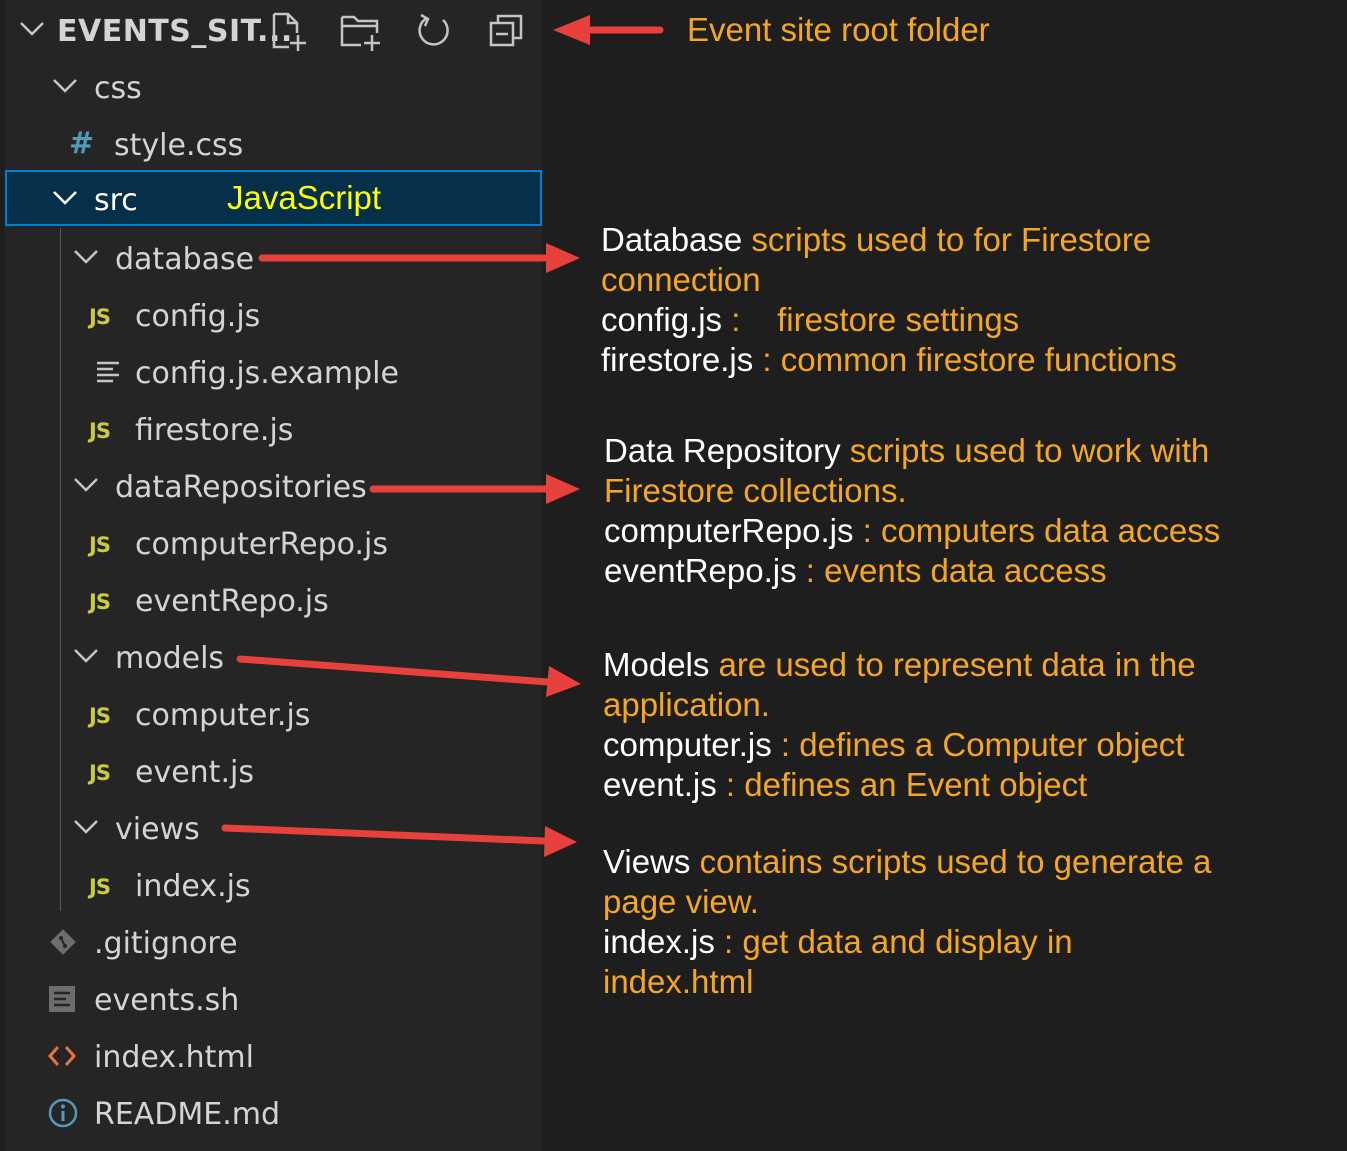 This screenshot has width=1347, height=1151. Describe the element at coordinates (647, 861) in the screenshot. I see `note-subject: Views` at that location.